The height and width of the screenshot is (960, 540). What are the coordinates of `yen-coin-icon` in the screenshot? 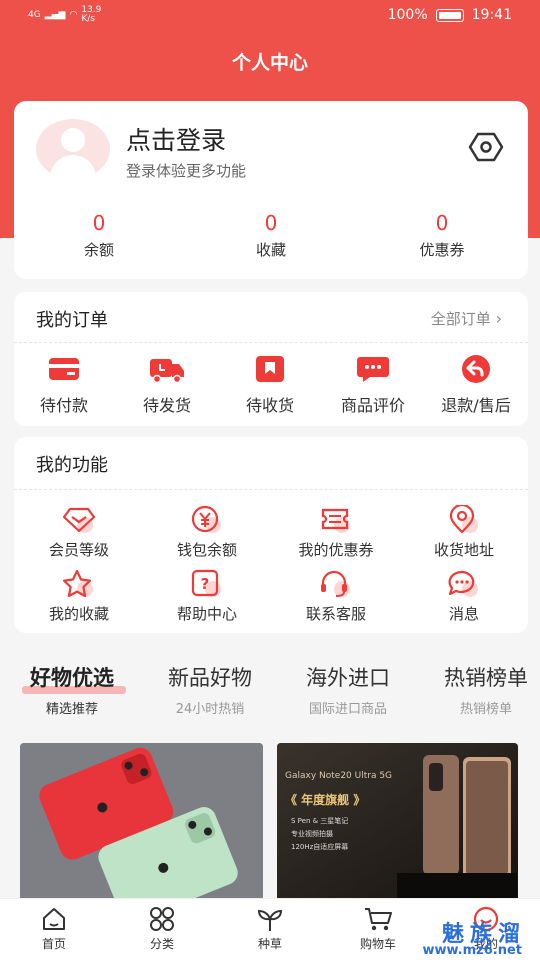 It's located at (206, 519).